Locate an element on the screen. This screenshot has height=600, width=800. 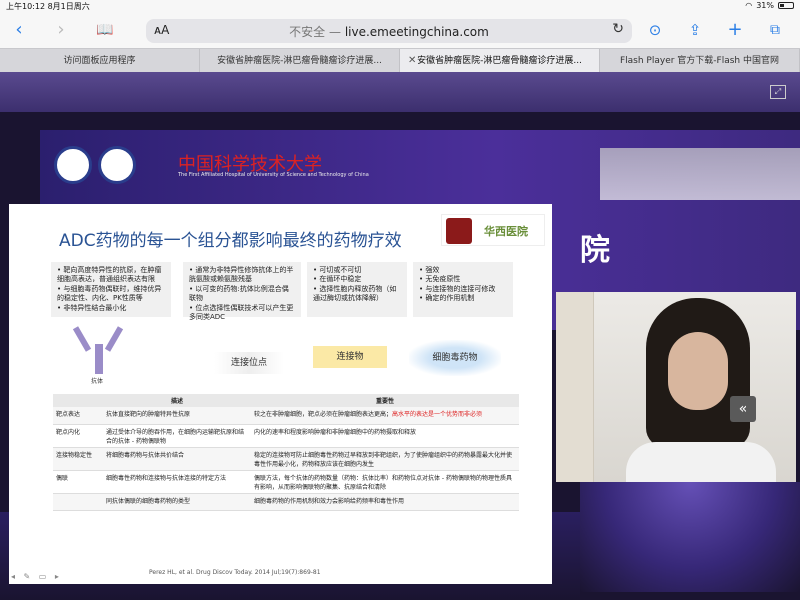
row-desc: 同抗体偶联的细胞毒药物的类型 is located at coordinates (177, 502).